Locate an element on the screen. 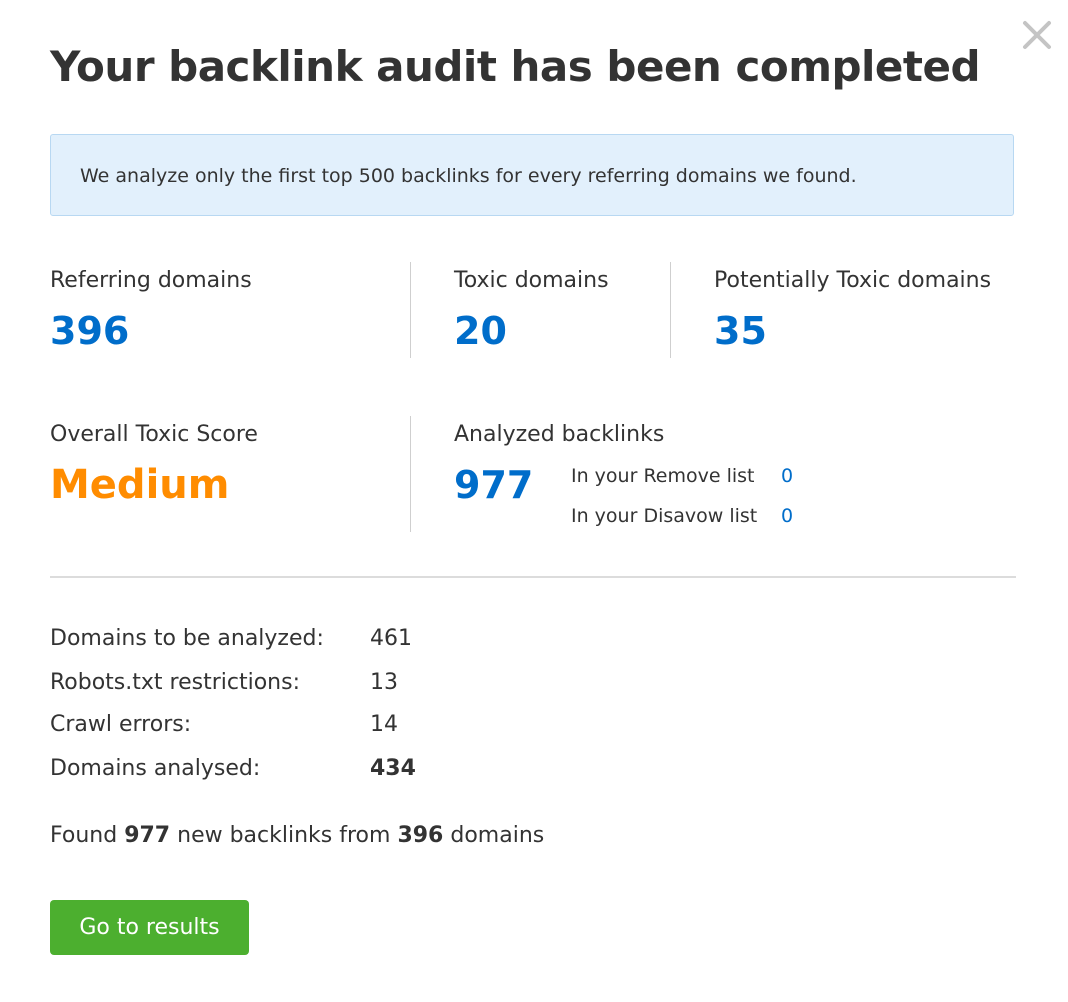 The height and width of the screenshot is (1002, 1068). close-button is located at coordinates (1037, 35).